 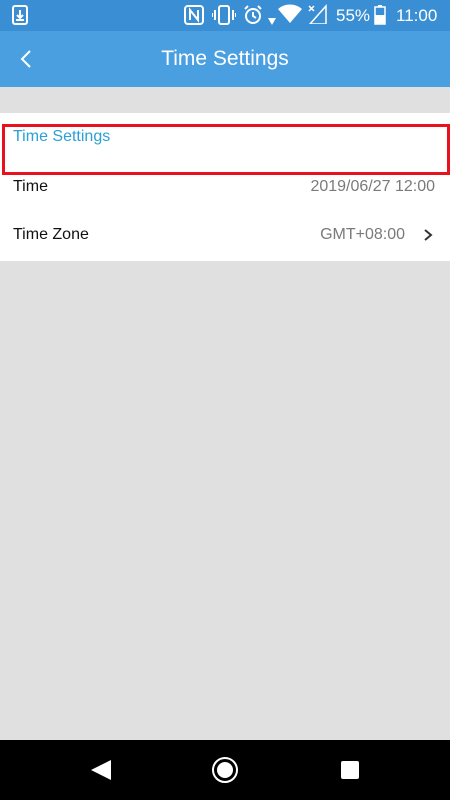 I want to click on chevron-right-icon, so click(x=428, y=235).